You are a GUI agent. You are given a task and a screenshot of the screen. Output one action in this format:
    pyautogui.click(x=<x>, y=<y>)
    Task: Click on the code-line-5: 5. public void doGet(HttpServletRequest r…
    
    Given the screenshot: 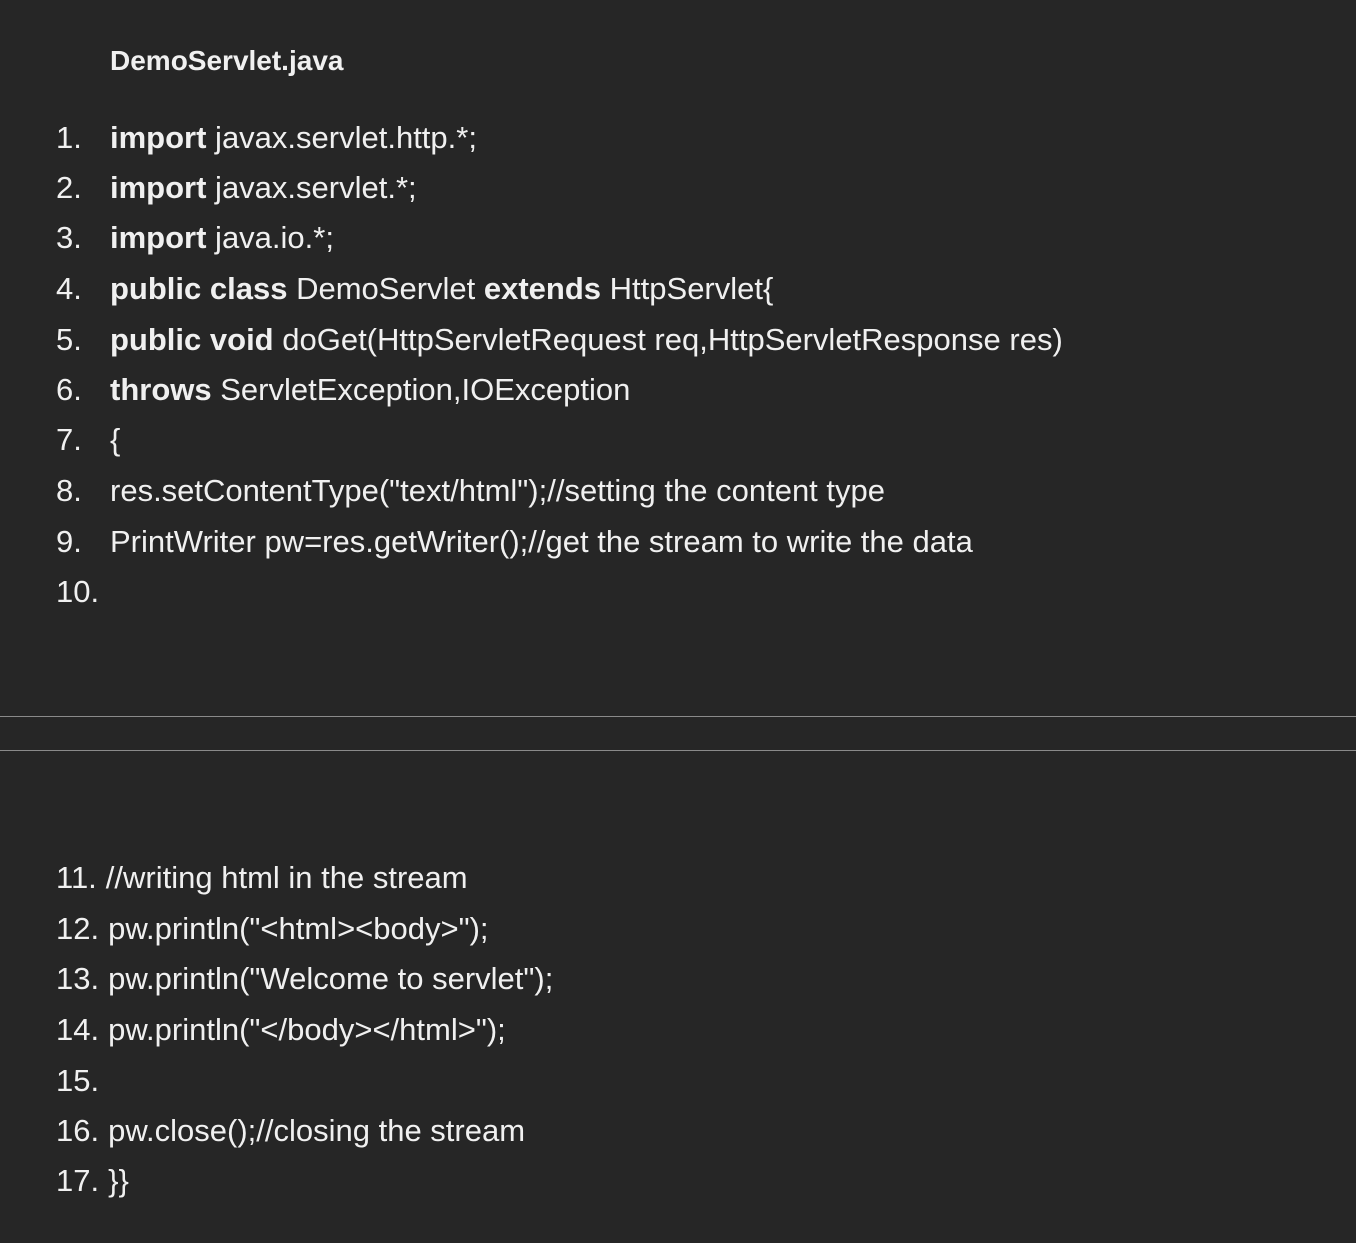 What is the action you would take?
    pyautogui.click(x=559, y=340)
    